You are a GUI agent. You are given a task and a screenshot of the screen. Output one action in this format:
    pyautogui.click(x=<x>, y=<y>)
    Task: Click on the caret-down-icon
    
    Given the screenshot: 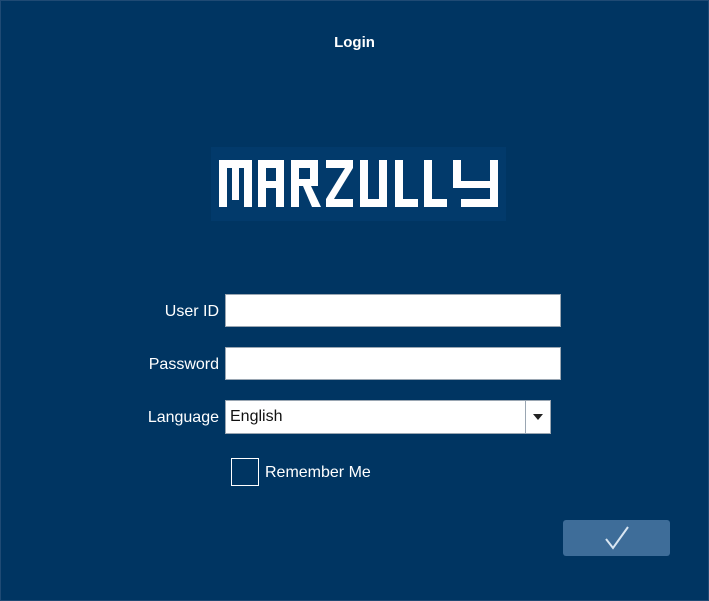 What is the action you would take?
    pyautogui.click(x=538, y=417)
    